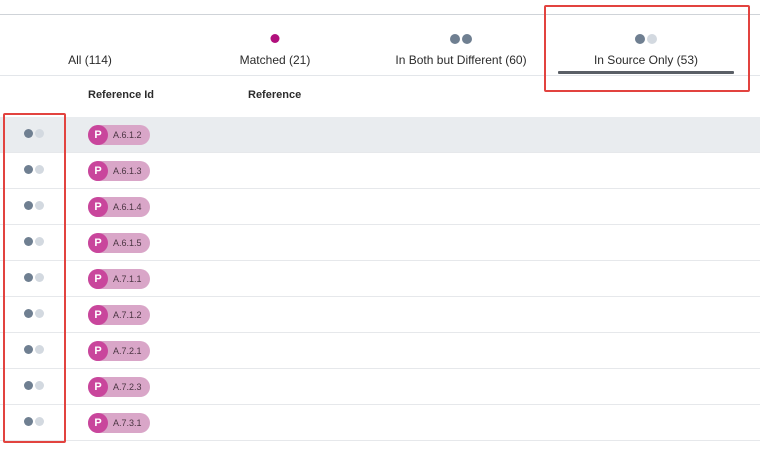 The height and width of the screenshot is (450, 760). What do you see at coordinates (127, 279) in the screenshot?
I see `reference-id-text: A.7.1.1` at bounding box center [127, 279].